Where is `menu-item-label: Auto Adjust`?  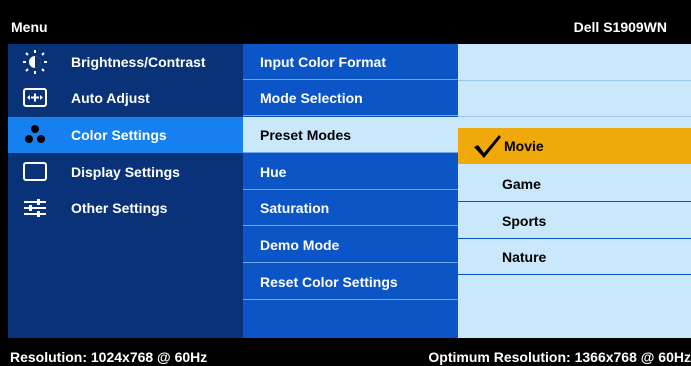
menu-item-label: Auto Adjust is located at coordinates (110, 98).